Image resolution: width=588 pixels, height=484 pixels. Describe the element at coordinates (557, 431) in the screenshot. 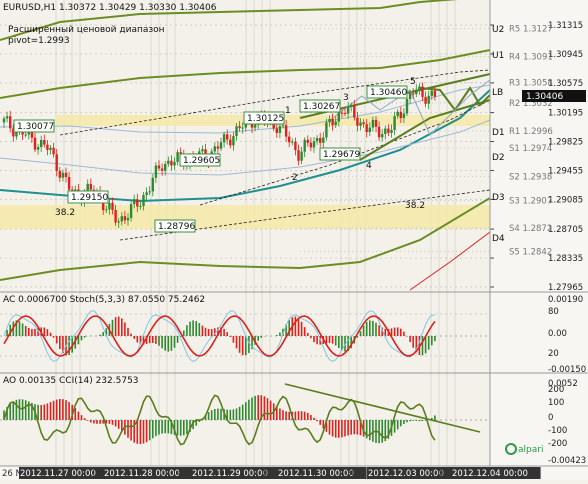

I see `ao-tick-label: -100` at that location.